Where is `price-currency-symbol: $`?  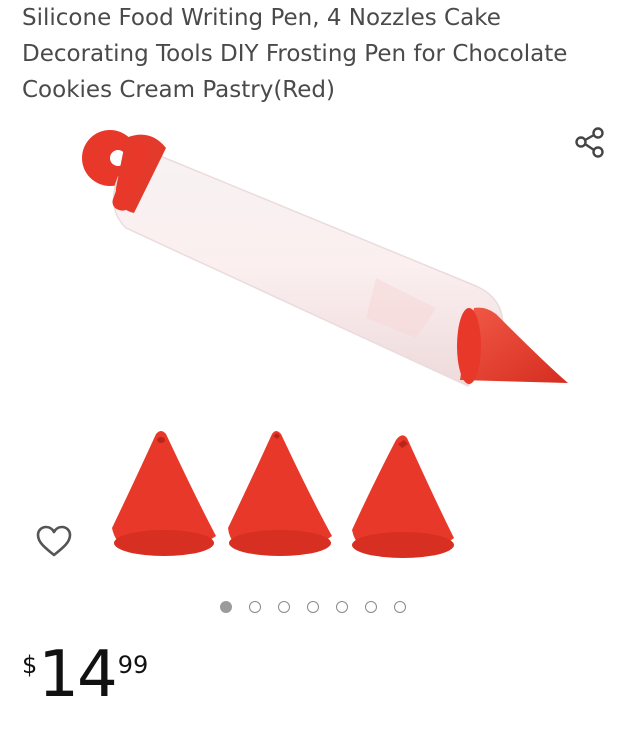 price-currency-symbol: $ is located at coordinates (30, 665).